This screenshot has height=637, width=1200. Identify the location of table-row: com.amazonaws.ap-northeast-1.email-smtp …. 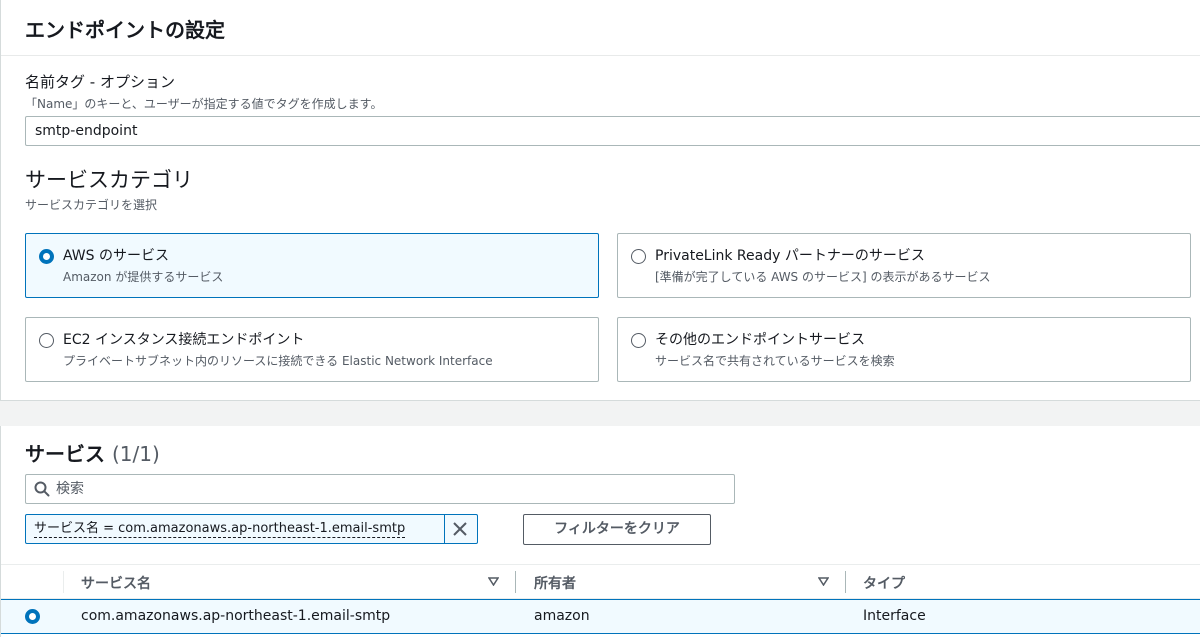
(600, 616).